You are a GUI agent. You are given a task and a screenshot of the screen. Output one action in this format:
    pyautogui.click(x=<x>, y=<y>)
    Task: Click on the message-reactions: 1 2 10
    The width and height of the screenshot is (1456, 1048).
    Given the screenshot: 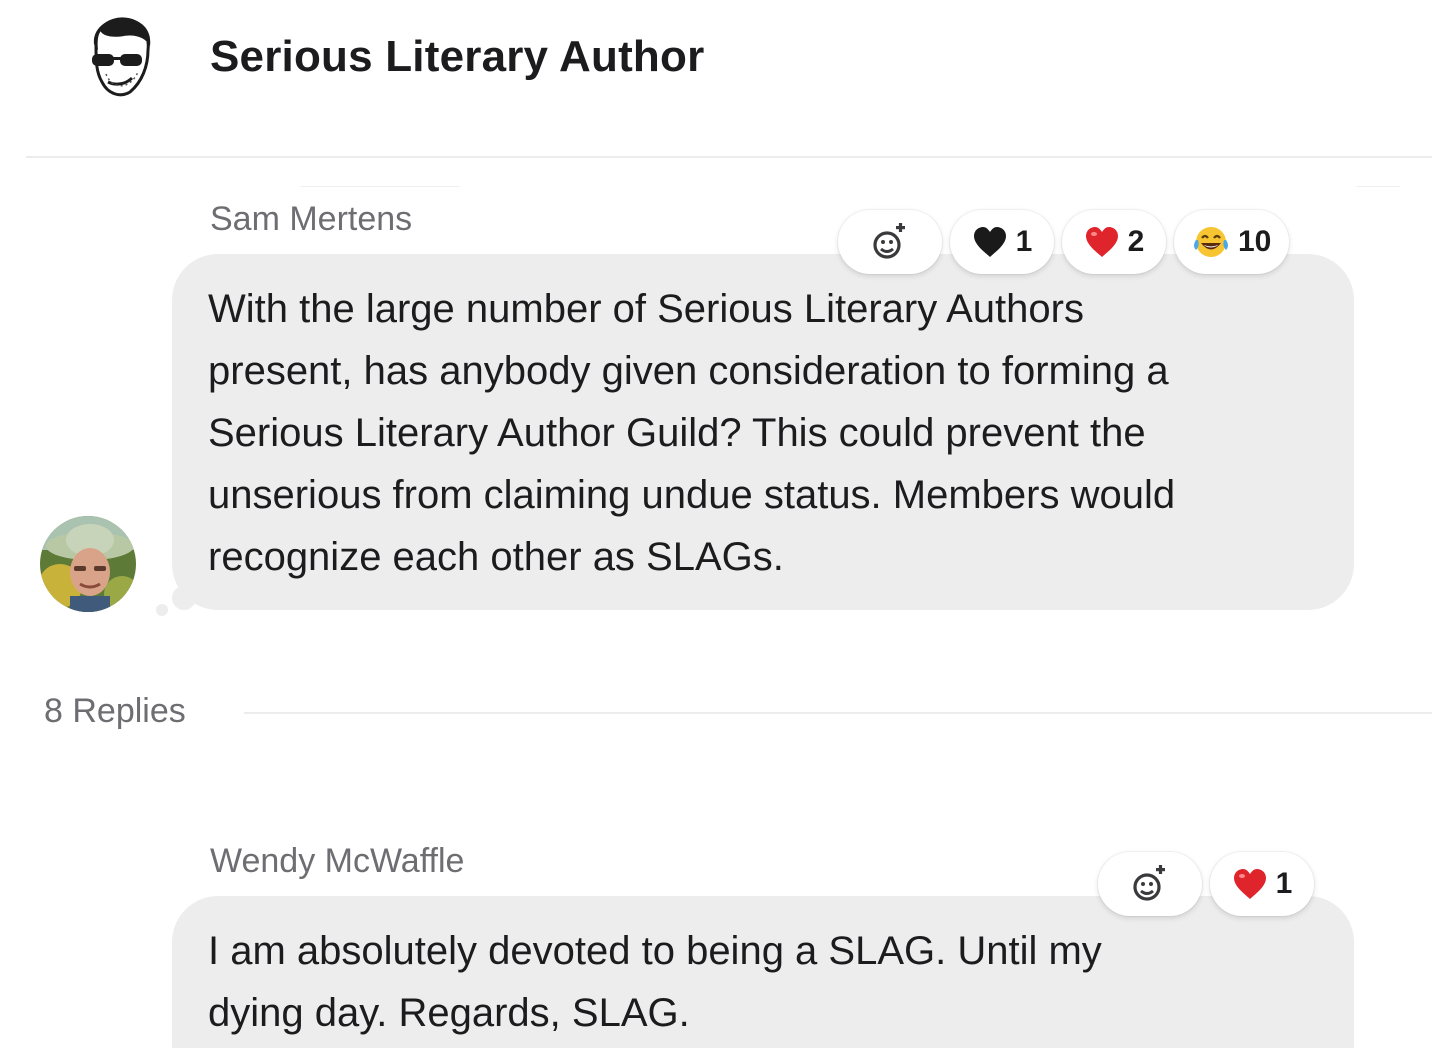 What is the action you would take?
    pyautogui.click(x=1064, y=242)
    